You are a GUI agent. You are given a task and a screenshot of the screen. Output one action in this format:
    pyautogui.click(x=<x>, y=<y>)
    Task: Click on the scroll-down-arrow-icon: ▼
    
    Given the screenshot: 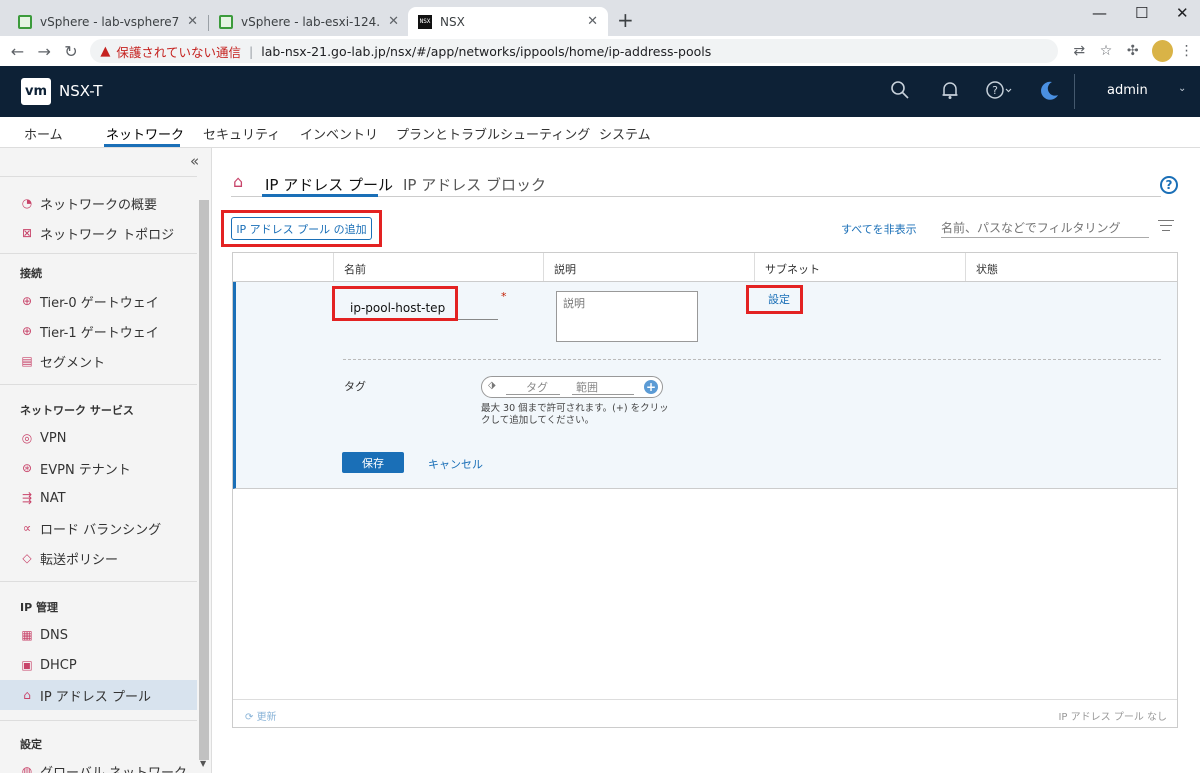 What is the action you would take?
    pyautogui.click(x=203, y=763)
    